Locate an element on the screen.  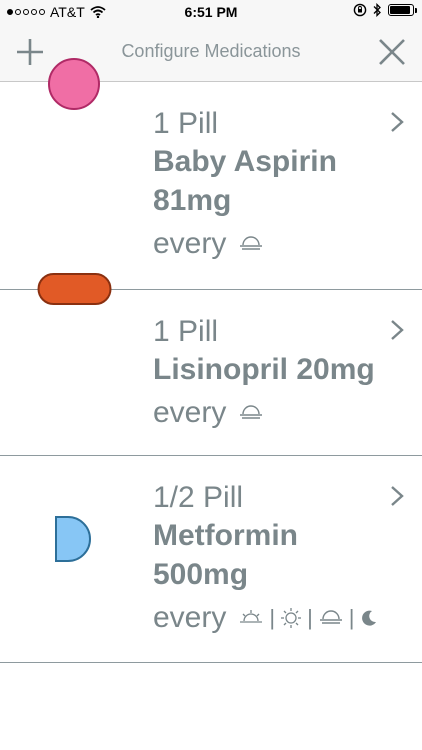
medication-name: Metformin 500mg is located at coordinates (225, 555).